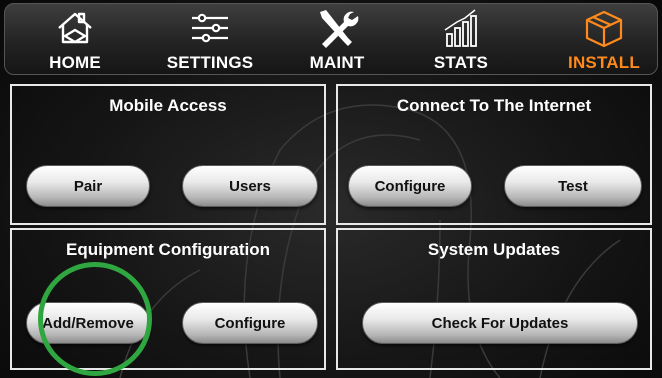 The height and width of the screenshot is (378, 662). I want to click on home-icon, so click(75, 28).